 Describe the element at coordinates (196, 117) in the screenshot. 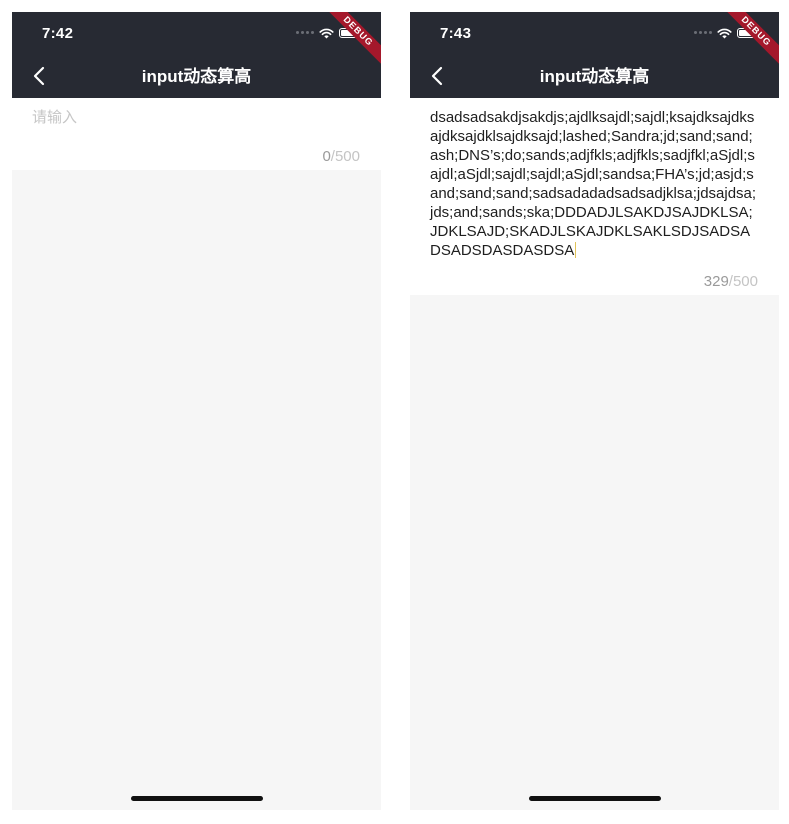

I see `text-input: 请输入` at that location.